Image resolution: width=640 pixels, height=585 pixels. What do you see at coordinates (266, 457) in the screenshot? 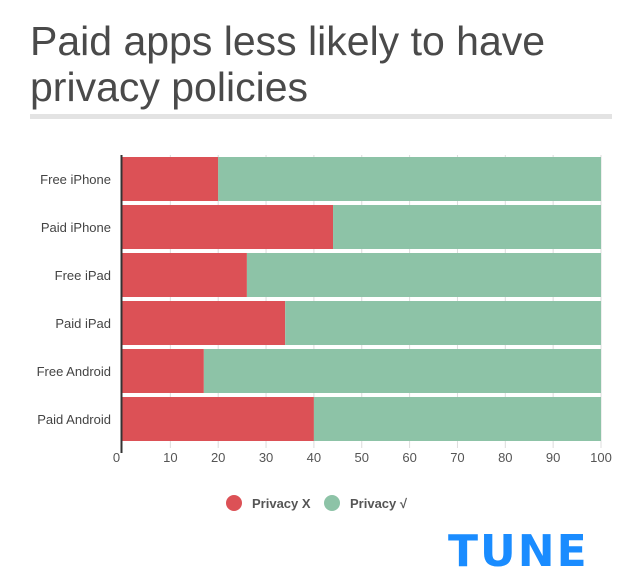
I see `x-tick-label: 30` at bounding box center [266, 457].